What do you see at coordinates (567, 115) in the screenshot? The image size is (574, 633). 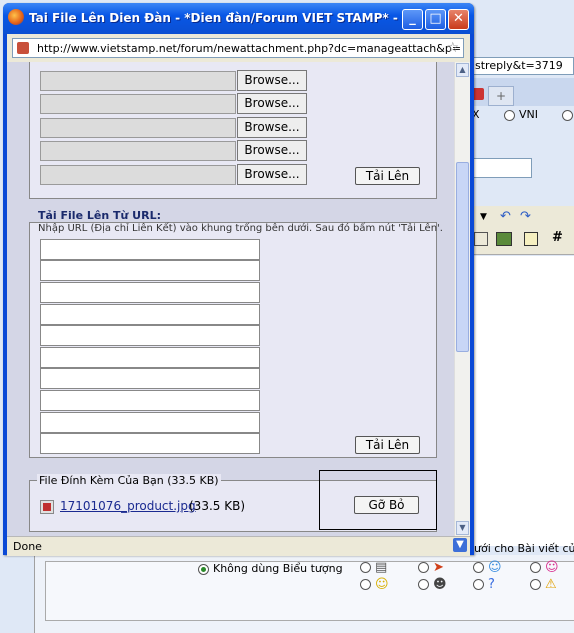 I see `other-radio` at bounding box center [567, 115].